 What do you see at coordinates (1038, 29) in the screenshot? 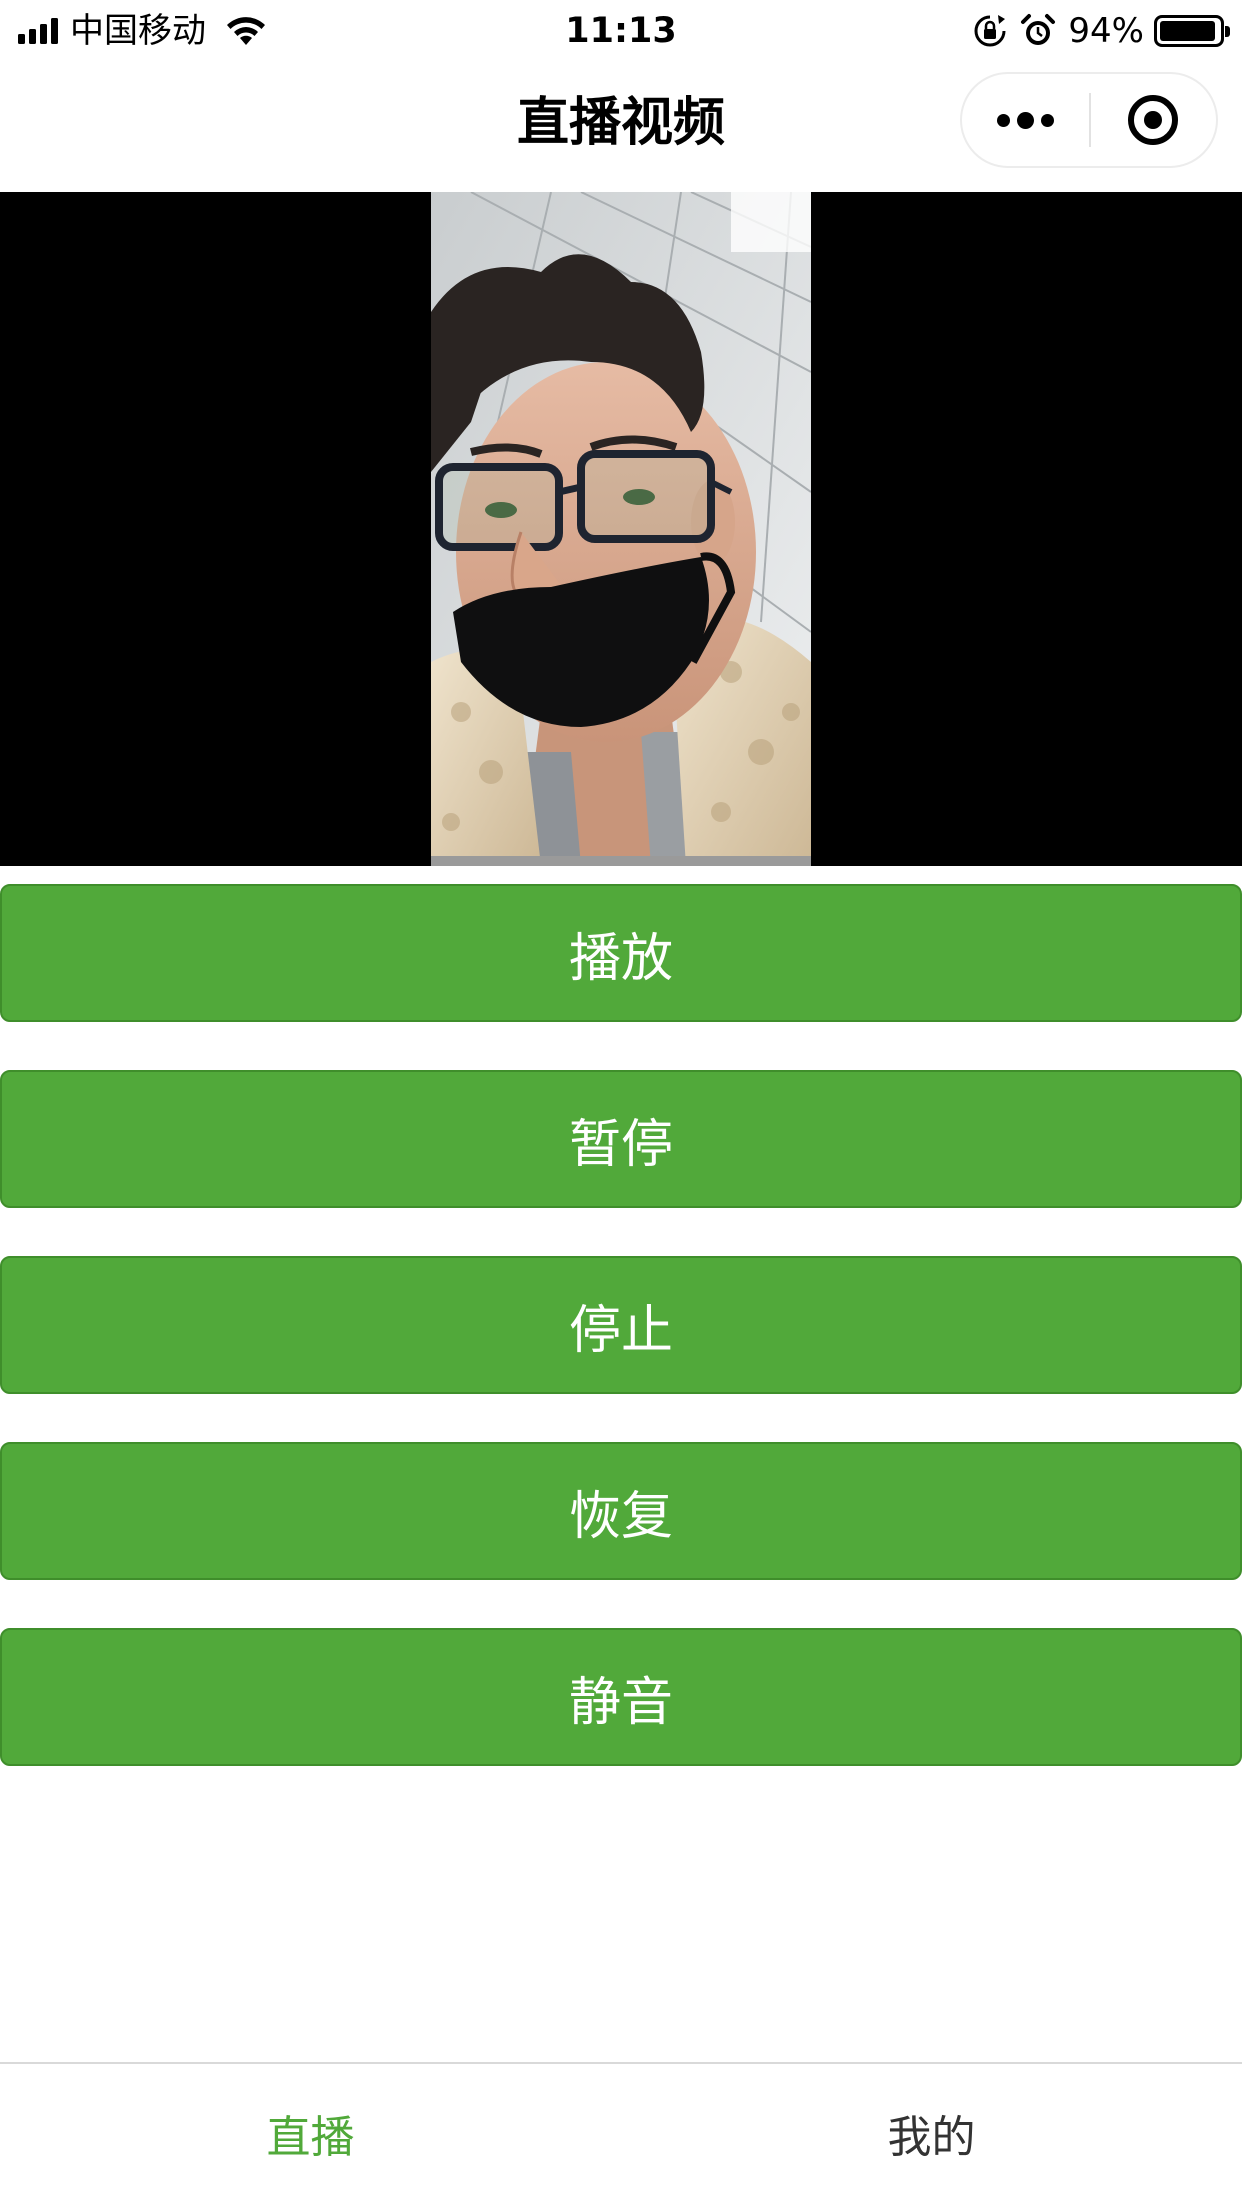
I see `alarm-icon` at bounding box center [1038, 29].